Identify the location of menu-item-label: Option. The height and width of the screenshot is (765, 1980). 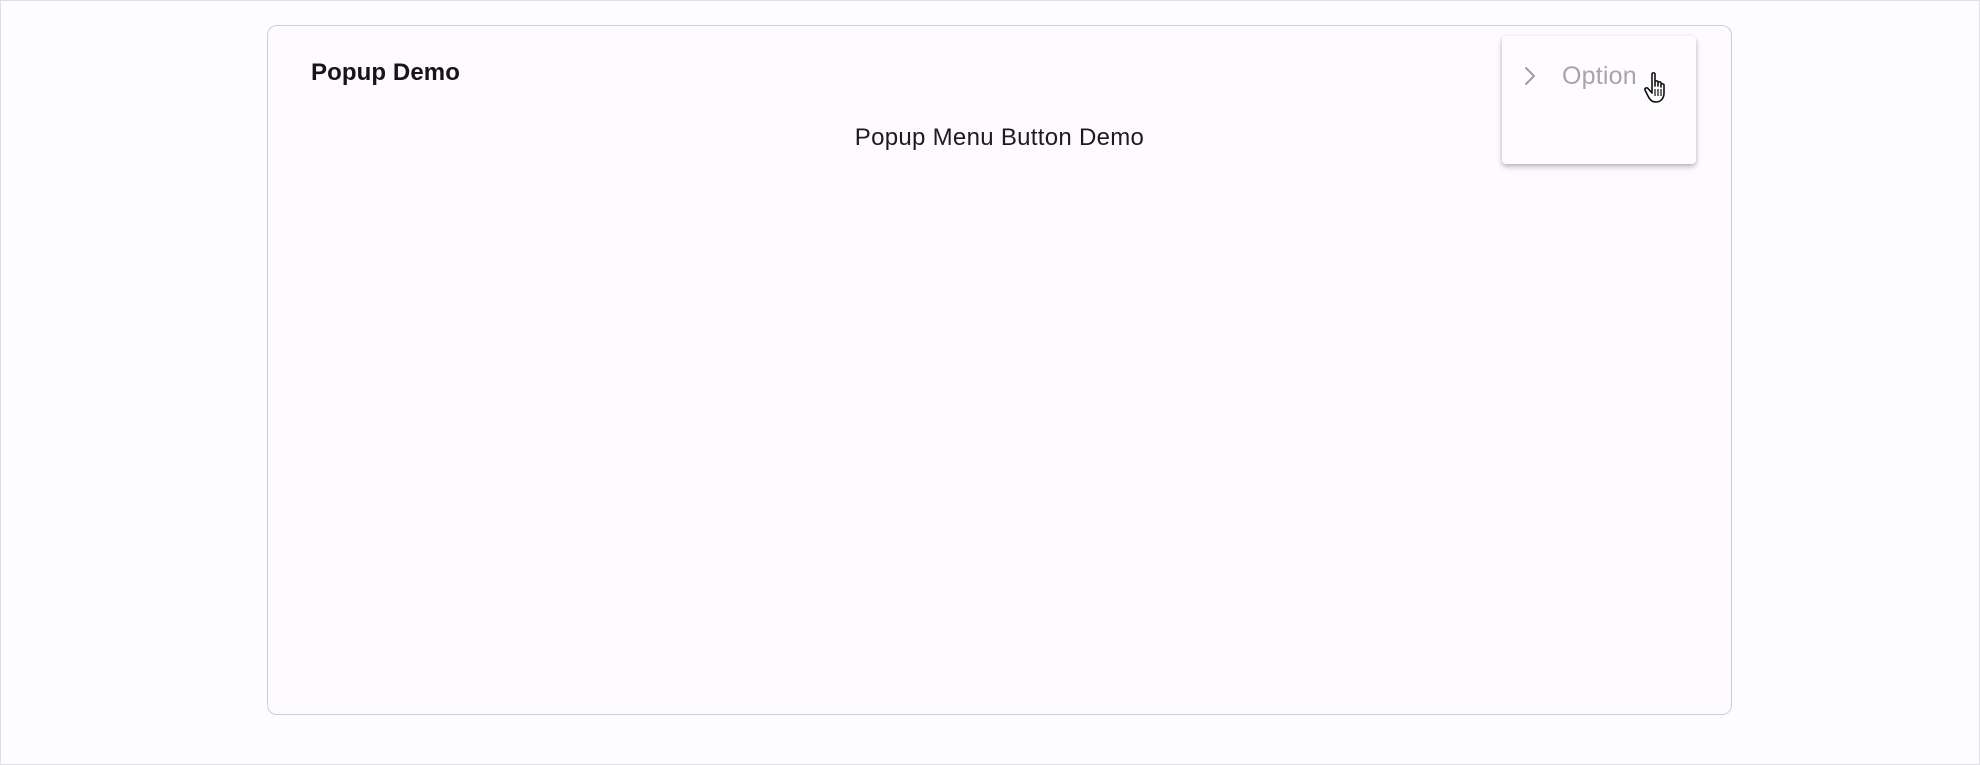
(1599, 76).